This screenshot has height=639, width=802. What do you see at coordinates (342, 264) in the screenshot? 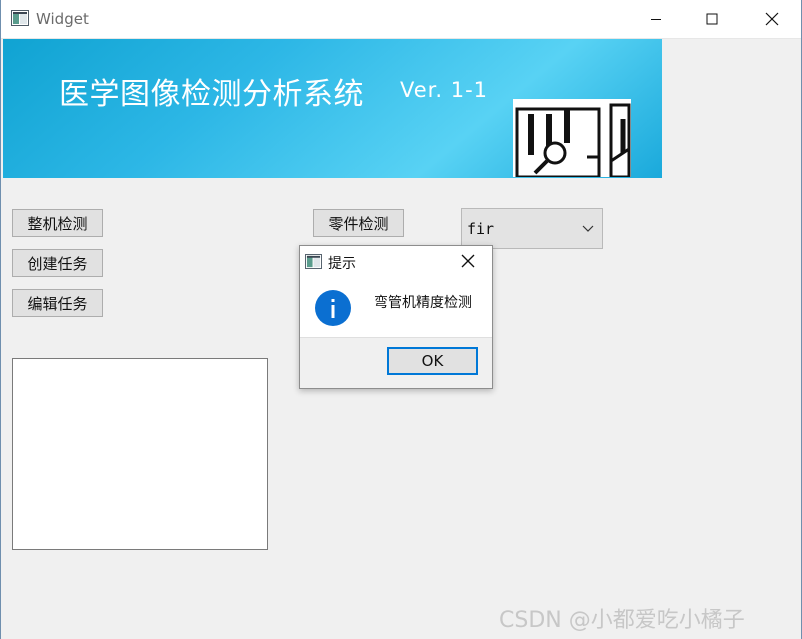
I see `dialog-title: 提示` at bounding box center [342, 264].